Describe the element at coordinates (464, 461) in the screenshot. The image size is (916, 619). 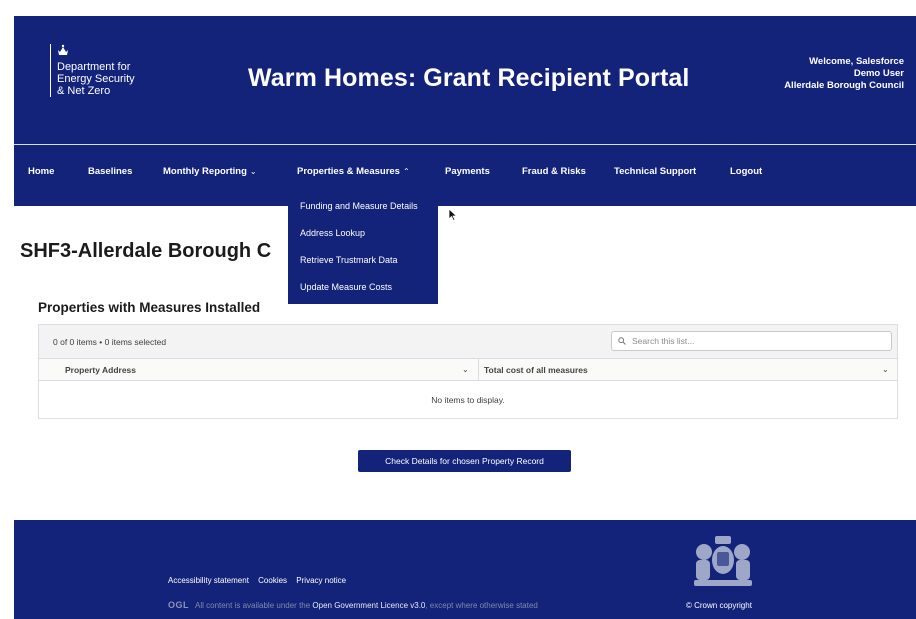
I see `check-details-button: Check Details for chosen Property Record` at that location.